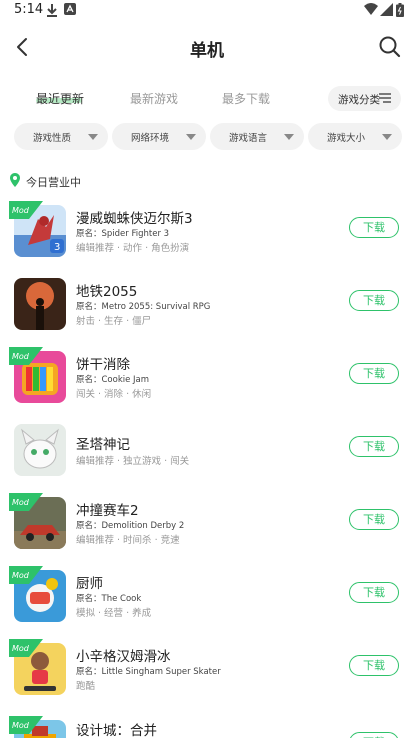 Image resolution: width=414 pixels, height=738 pixels. What do you see at coordinates (345, 138) in the screenshot?
I see `filter-label: 游戏大小` at bounding box center [345, 138].